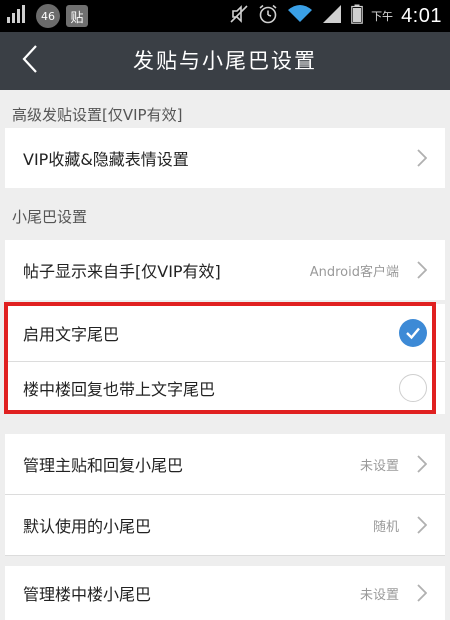 Image resolution: width=450 pixels, height=620 pixels. What do you see at coordinates (50, 217) in the screenshot?
I see `section-label-tail: 小尾巴设置` at bounding box center [50, 217].